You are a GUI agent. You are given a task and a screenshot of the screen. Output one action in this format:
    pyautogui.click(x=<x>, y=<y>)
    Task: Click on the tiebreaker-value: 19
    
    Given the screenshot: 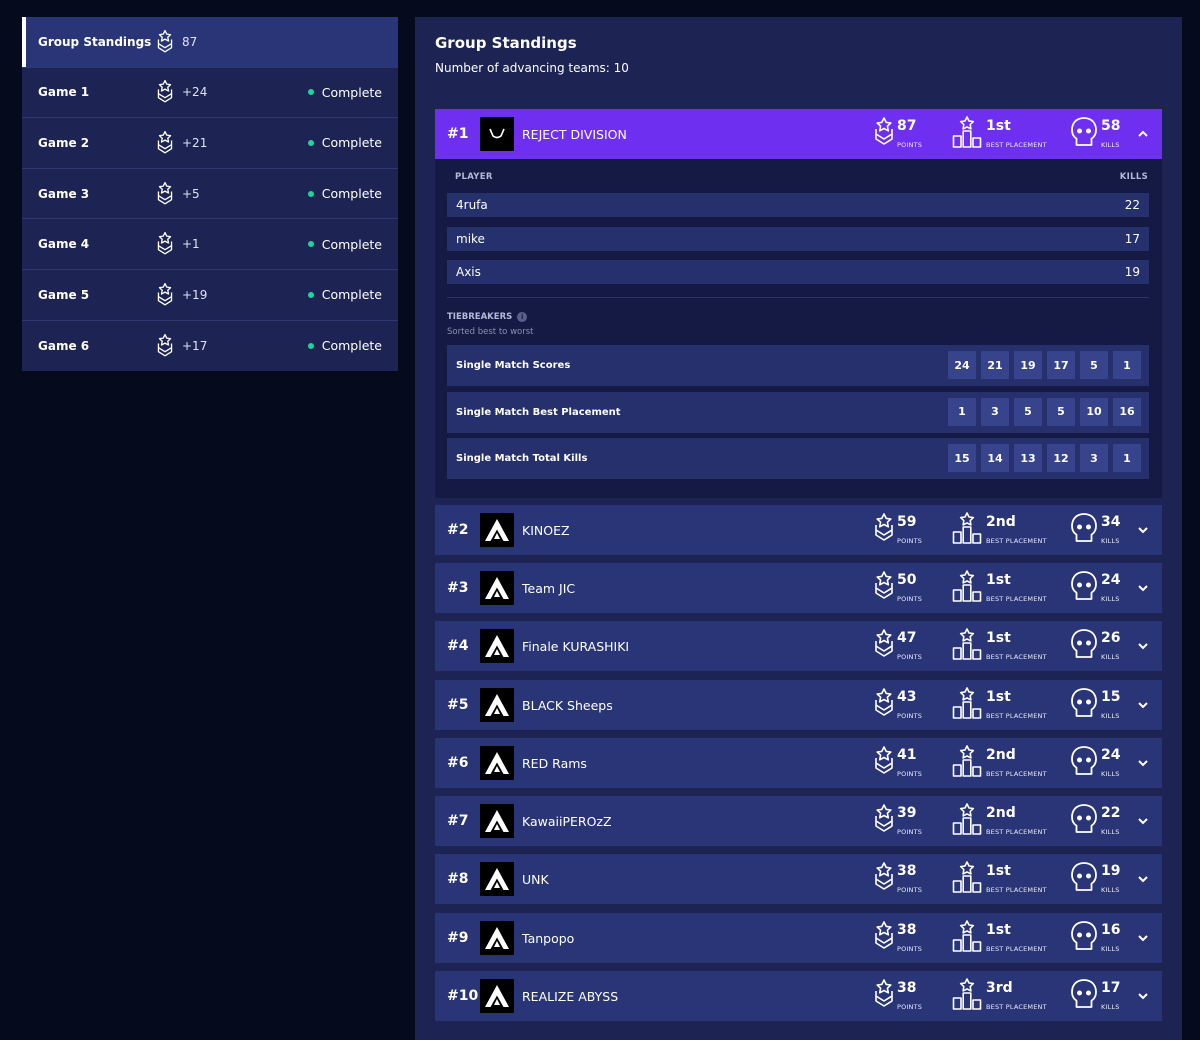 What is the action you would take?
    pyautogui.click(x=1028, y=365)
    